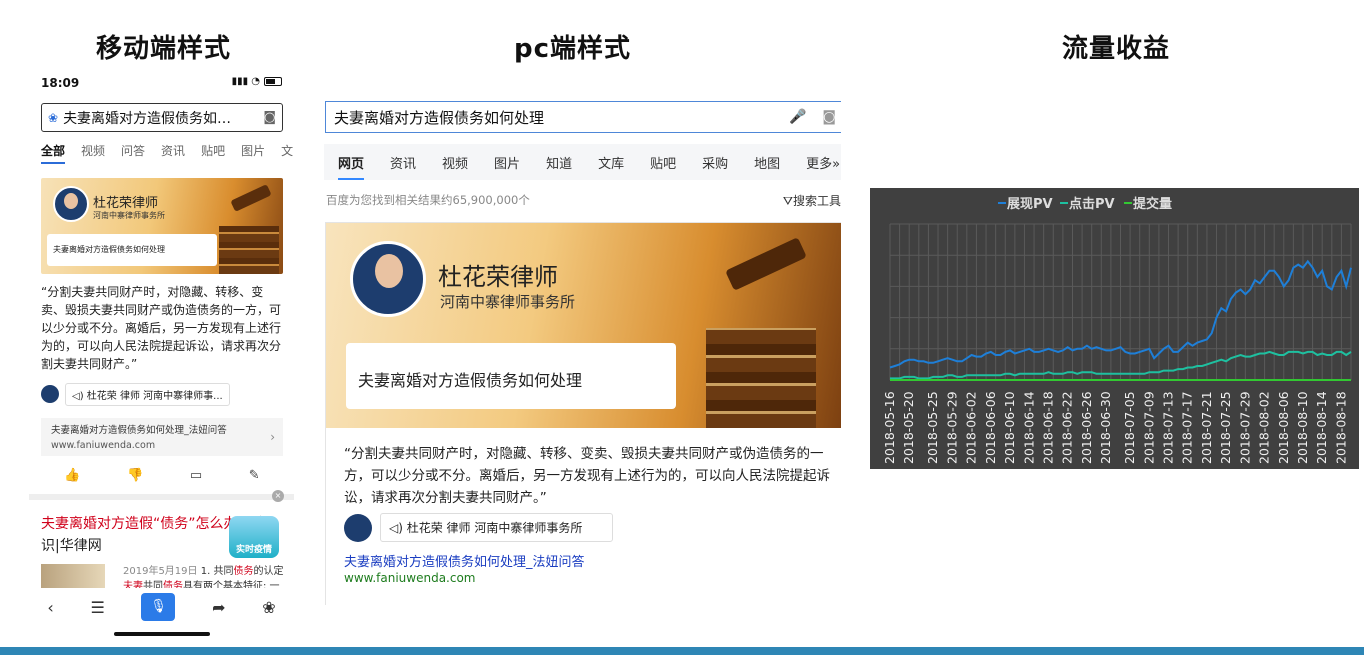  What do you see at coordinates (1340, 427) in the screenshot?
I see `x-tick-label: 2018-08-18` at bounding box center [1340, 427].